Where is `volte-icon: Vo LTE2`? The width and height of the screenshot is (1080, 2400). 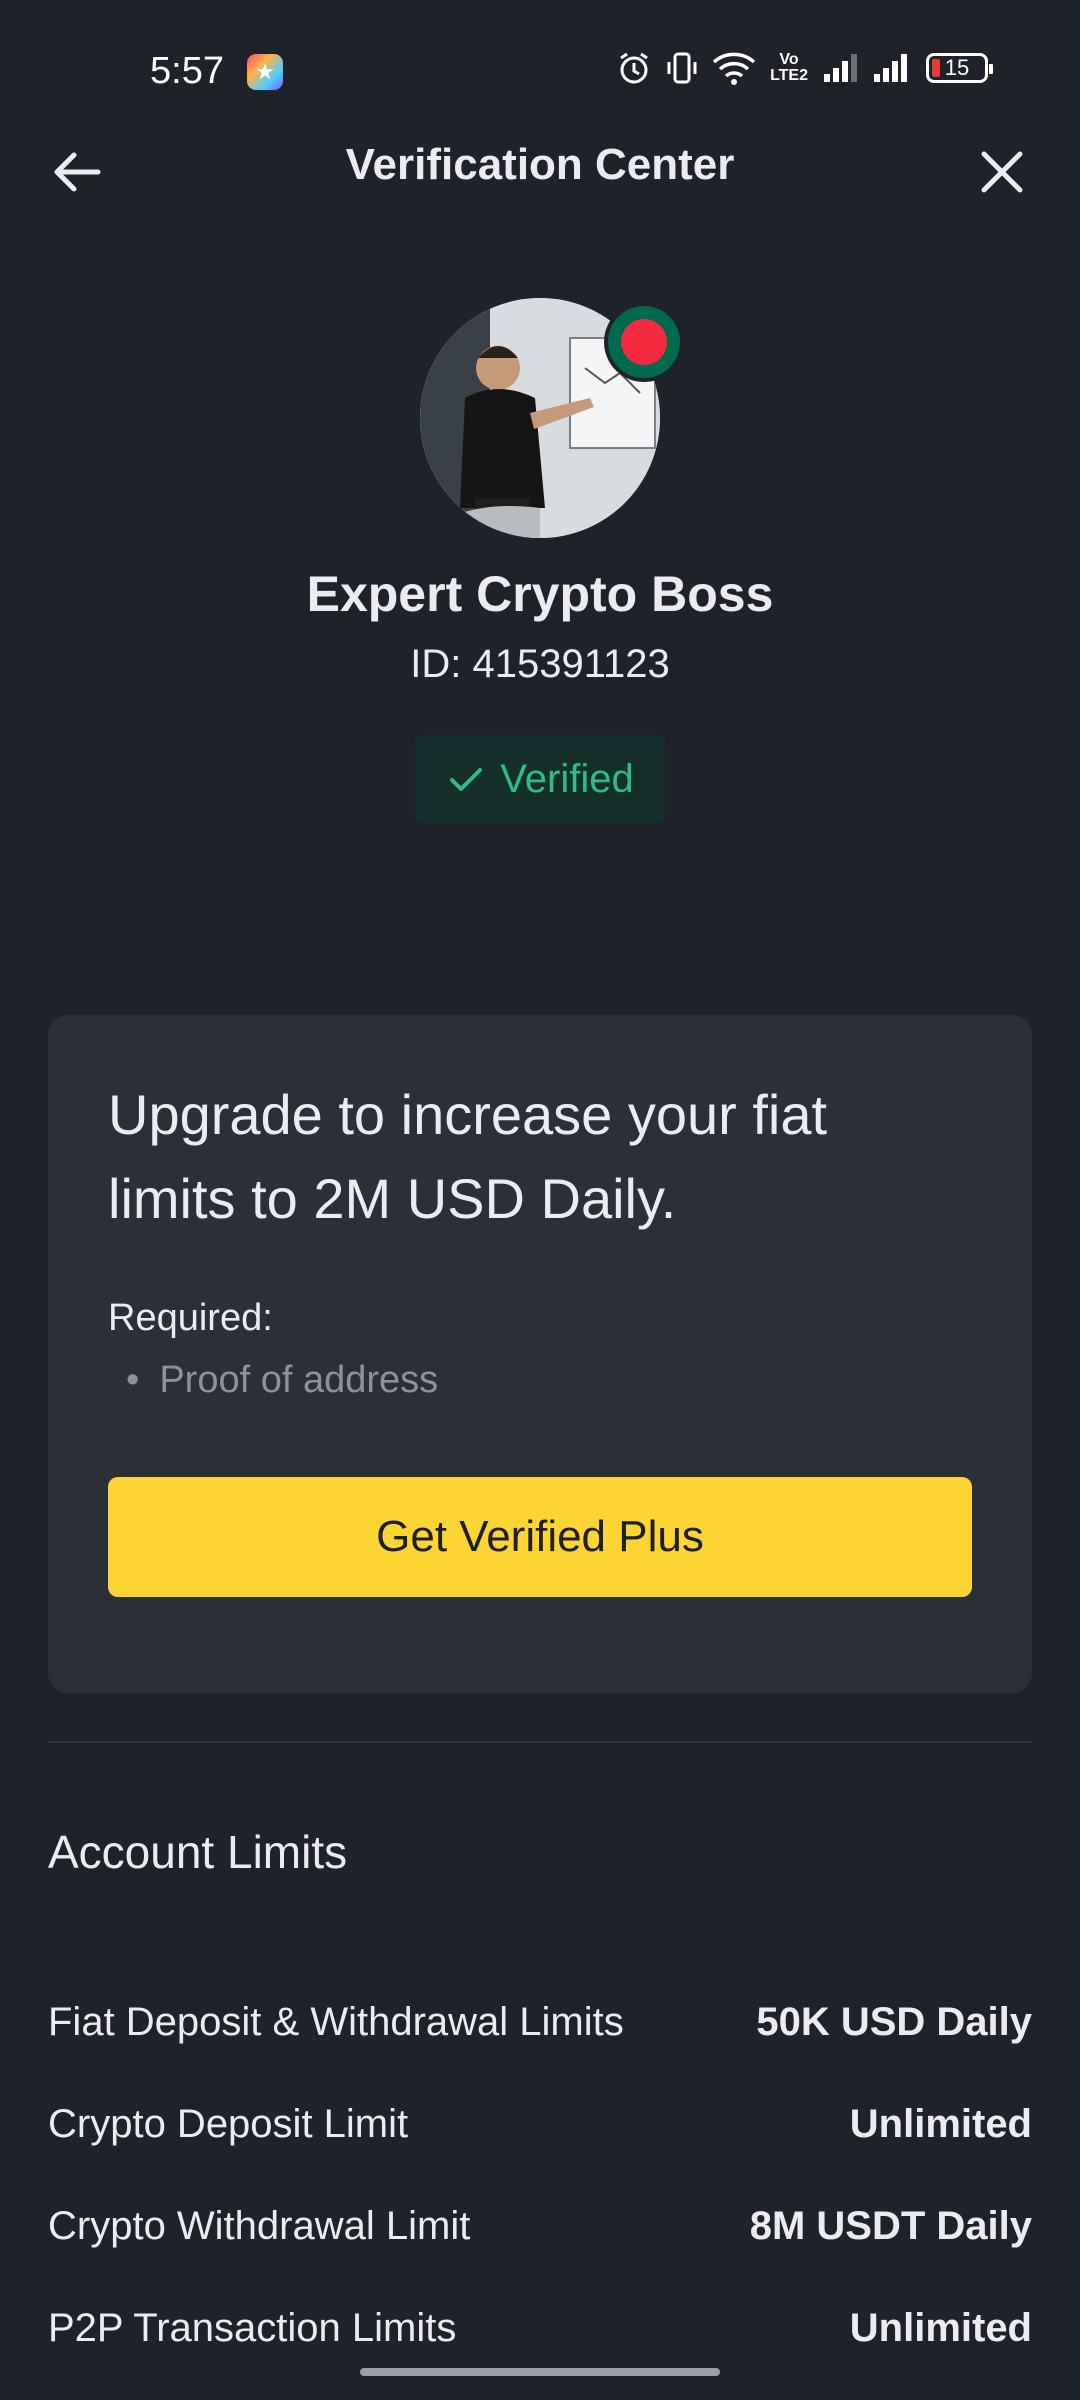
volte-icon: Vo LTE2 is located at coordinates (789, 67).